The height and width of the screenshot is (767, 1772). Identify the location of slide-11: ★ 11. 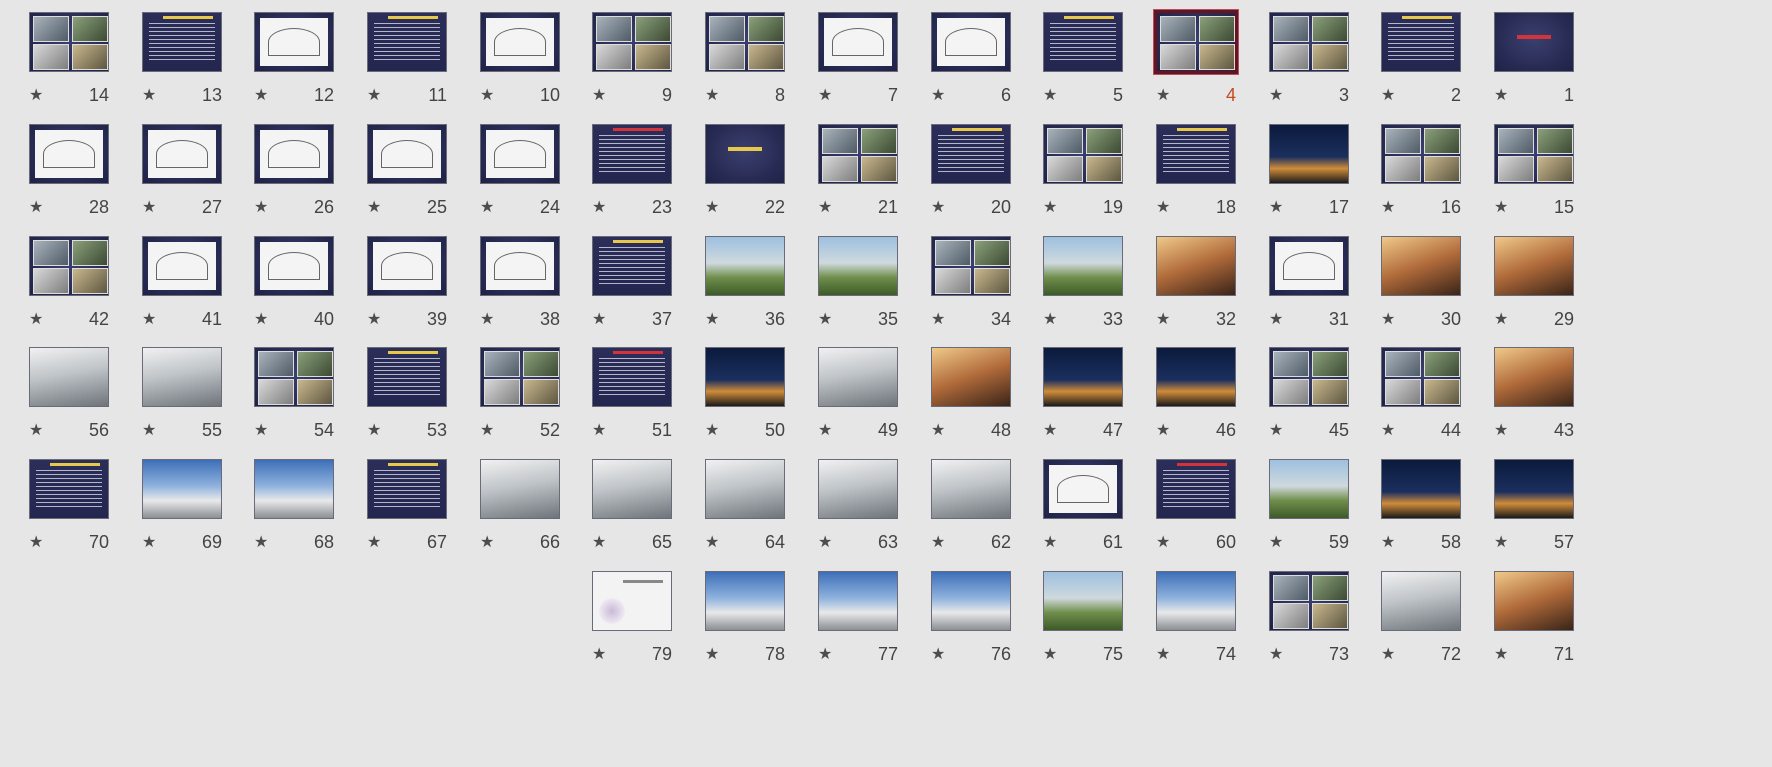
(426, 64).